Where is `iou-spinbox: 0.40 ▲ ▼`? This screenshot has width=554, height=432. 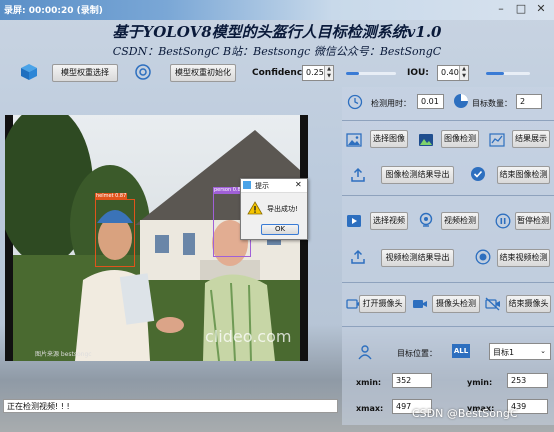 iou-spinbox: 0.40 ▲ ▼ is located at coordinates (453, 73).